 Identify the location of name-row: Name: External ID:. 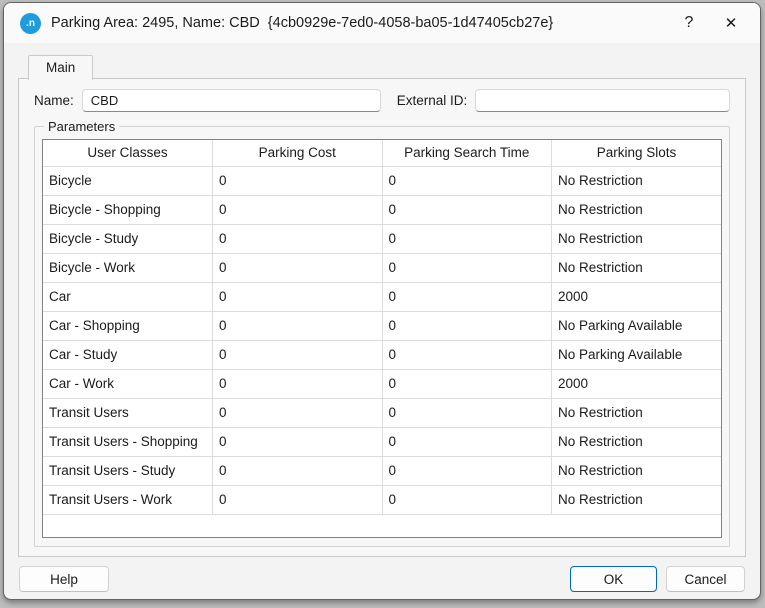
(382, 100).